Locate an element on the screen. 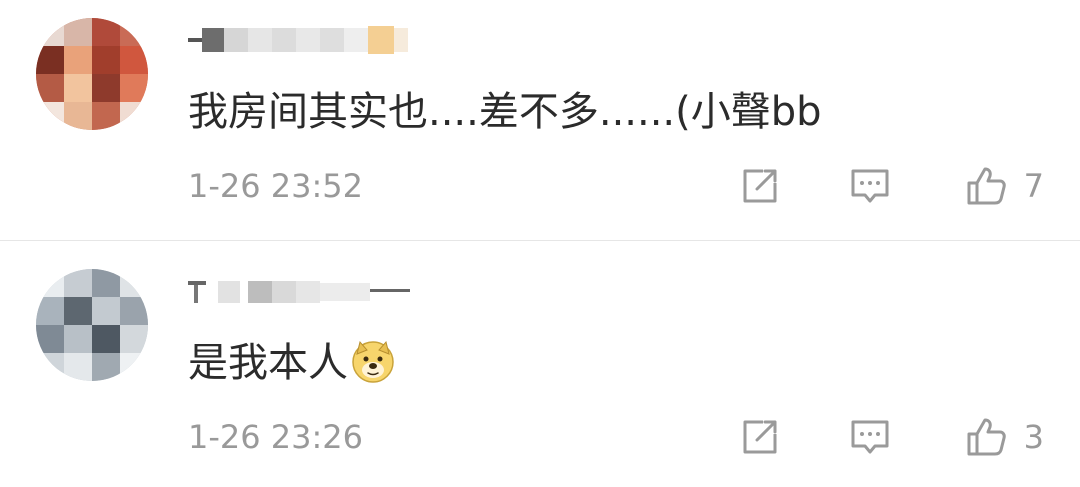 The height and width of the screenshot is (487, 1080). comment-timestamp: 1-26 23:52 is located at coordinates (276, 186).